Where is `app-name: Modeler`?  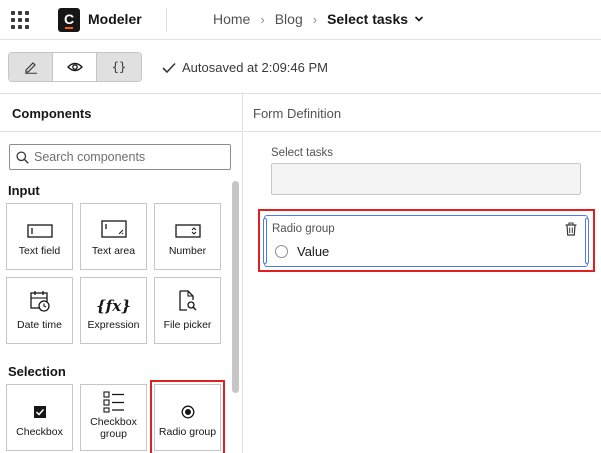 app-name: Modeler is located at coordinates (115, 19).